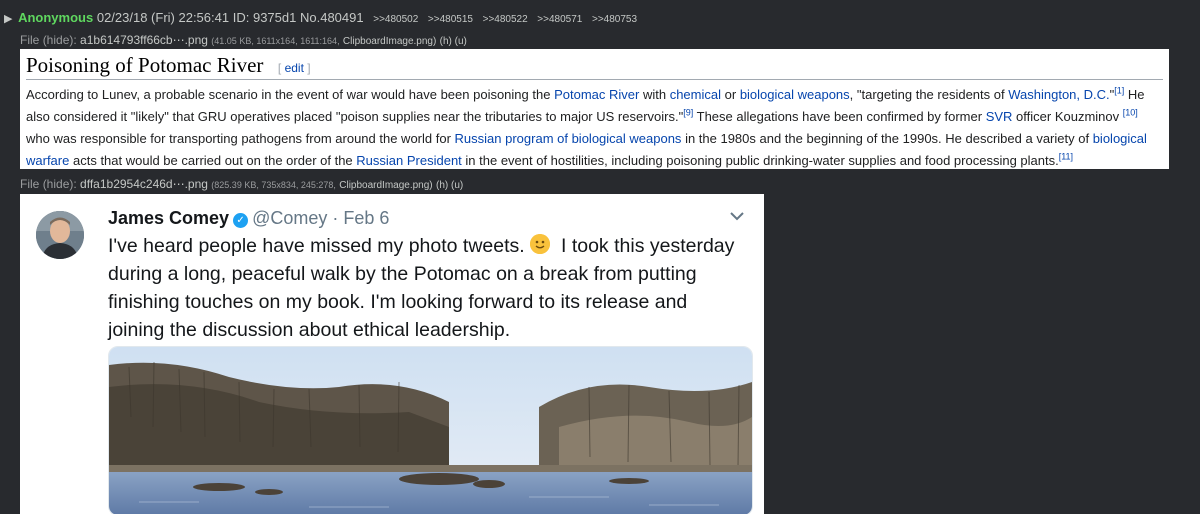  What do you see at coordinates (927, 94) in the screenshot?
I see `wiki-text: , "targeting the residents of` at bounding box center [927, 94].